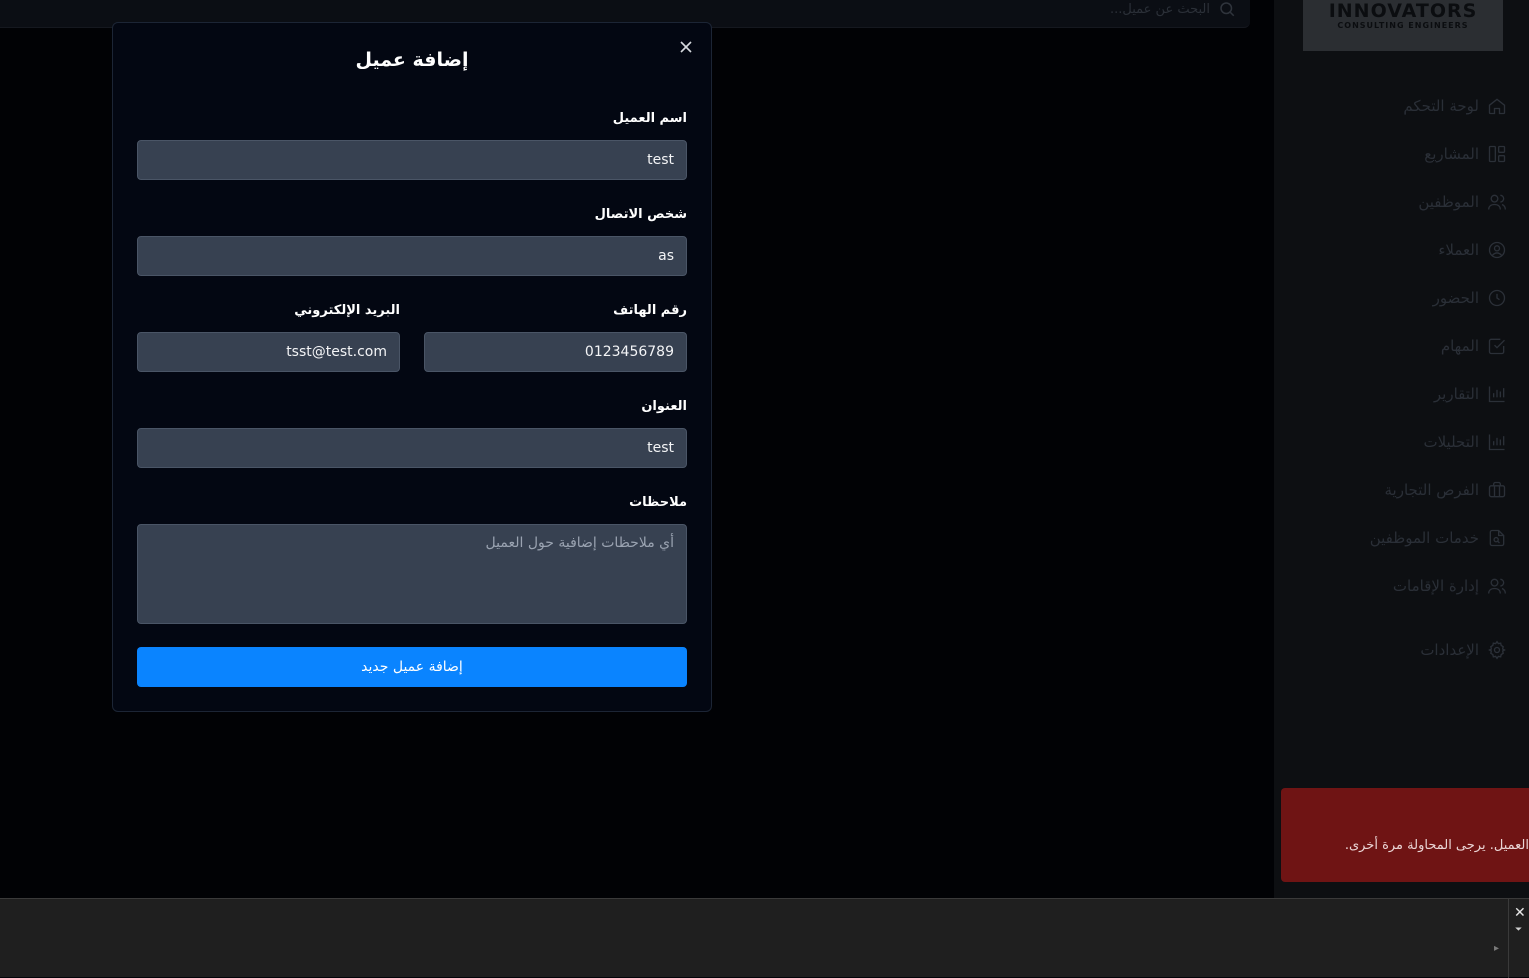 This screenshot has height=978, width=1529. I want to click on sidebar-item-label: الإعدادات, so click(1449, 650).